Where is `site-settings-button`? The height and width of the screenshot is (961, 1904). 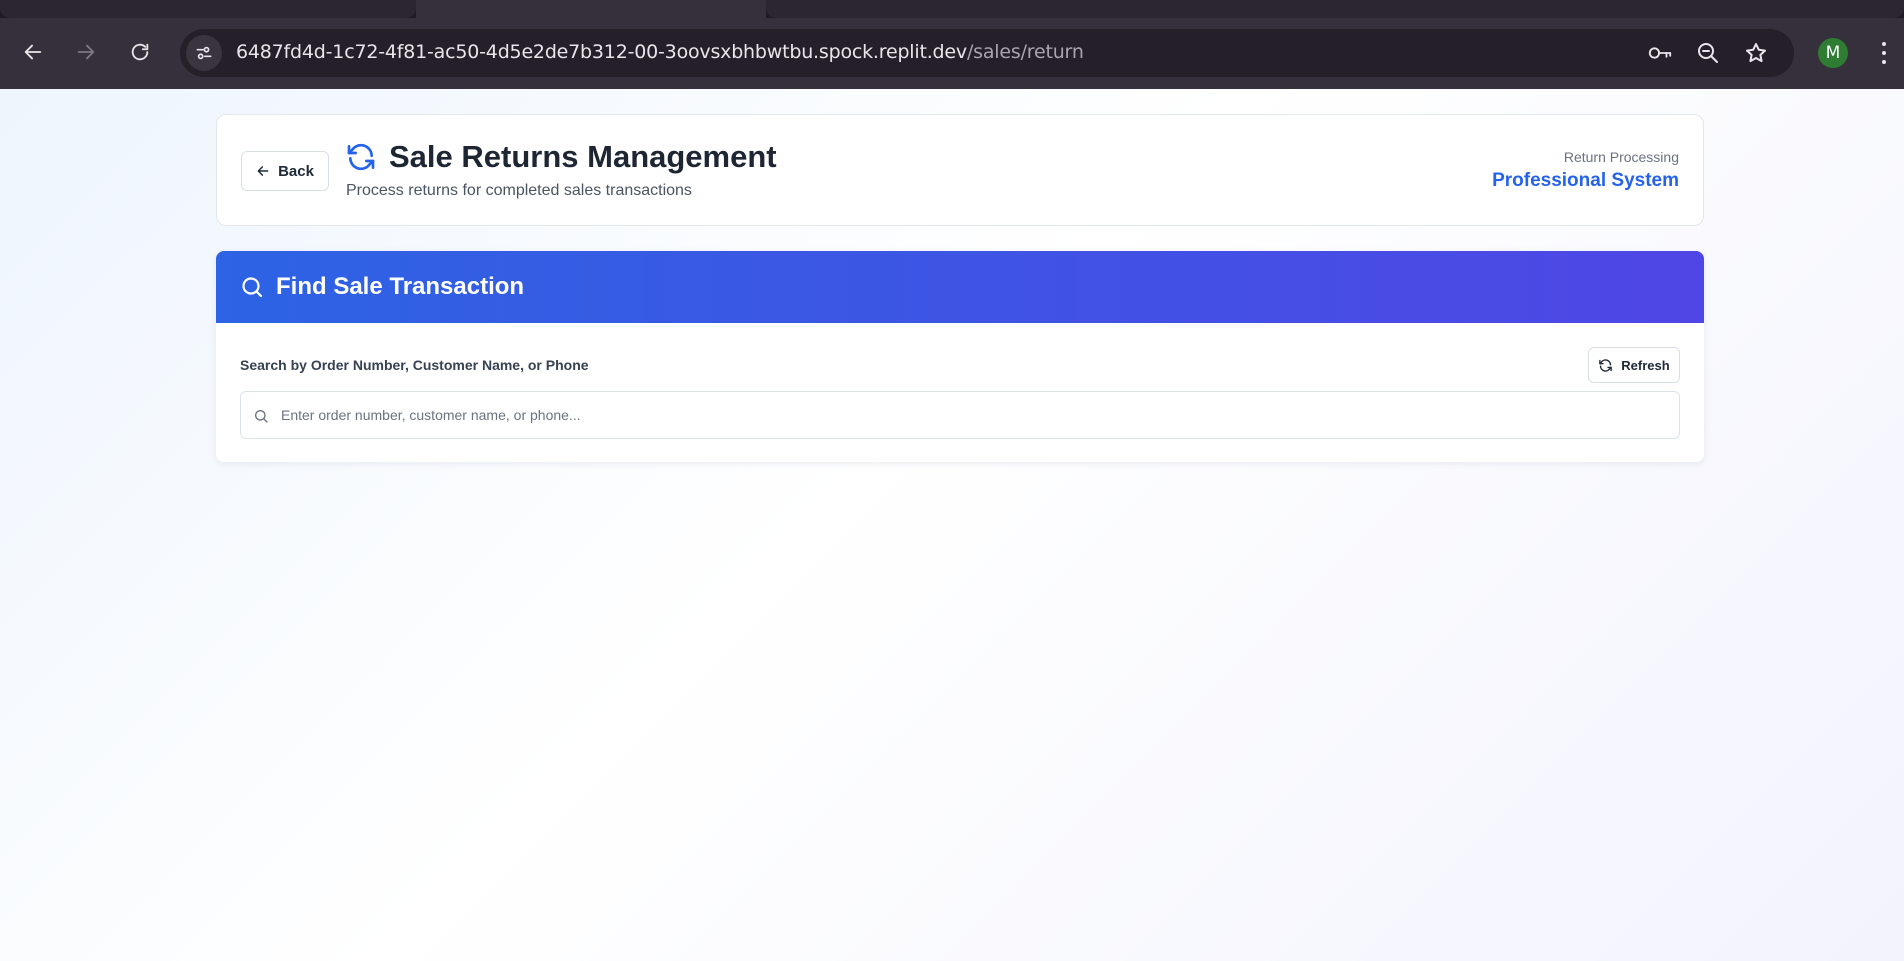
site-settings-button is located at coordinates (204, 53).